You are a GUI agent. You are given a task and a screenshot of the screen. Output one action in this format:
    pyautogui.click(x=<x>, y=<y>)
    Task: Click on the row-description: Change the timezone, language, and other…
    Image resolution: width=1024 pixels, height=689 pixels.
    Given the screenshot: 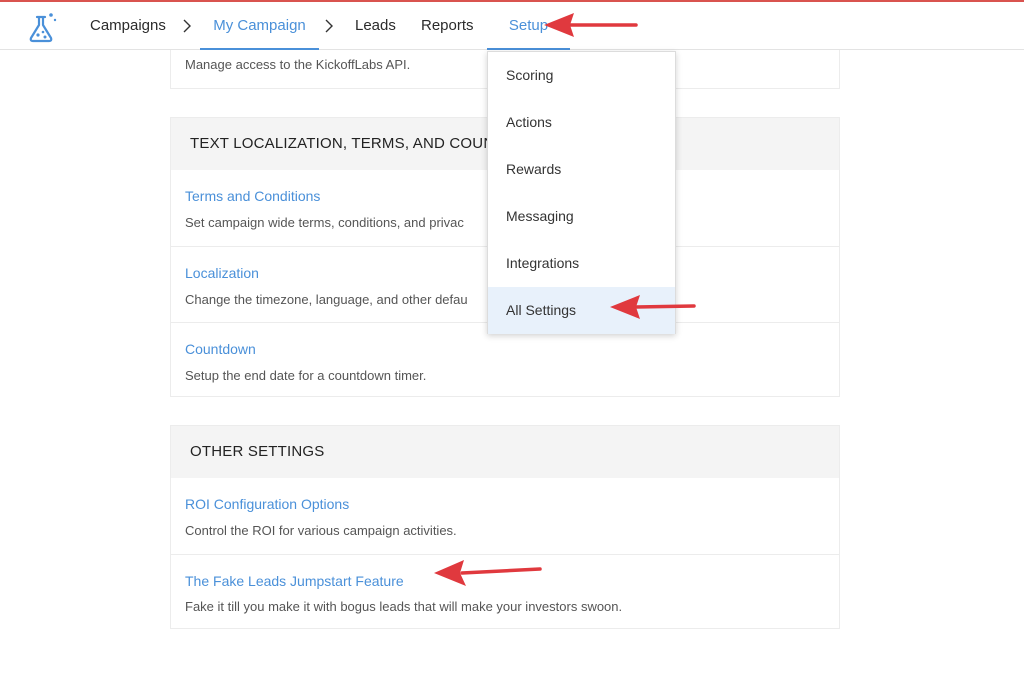 What is the action you would take?
    pyautogui.click(x=326, y=299)
    